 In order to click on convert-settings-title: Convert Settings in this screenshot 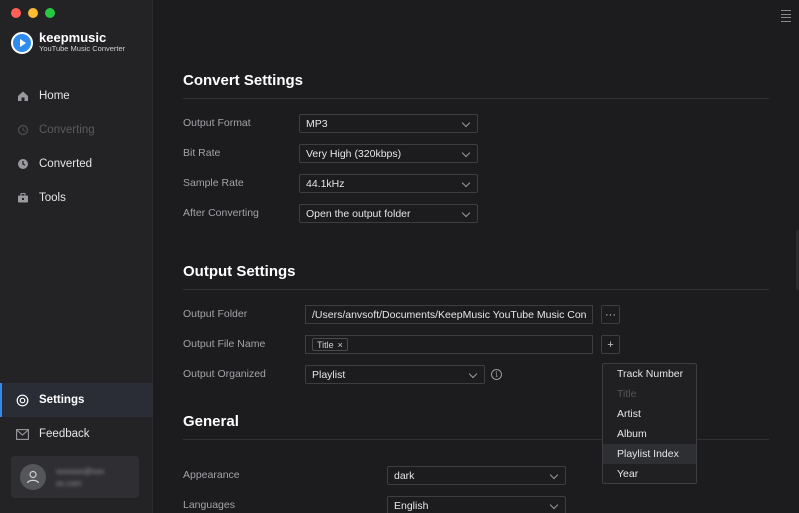, I will do `click(243, 80)`.